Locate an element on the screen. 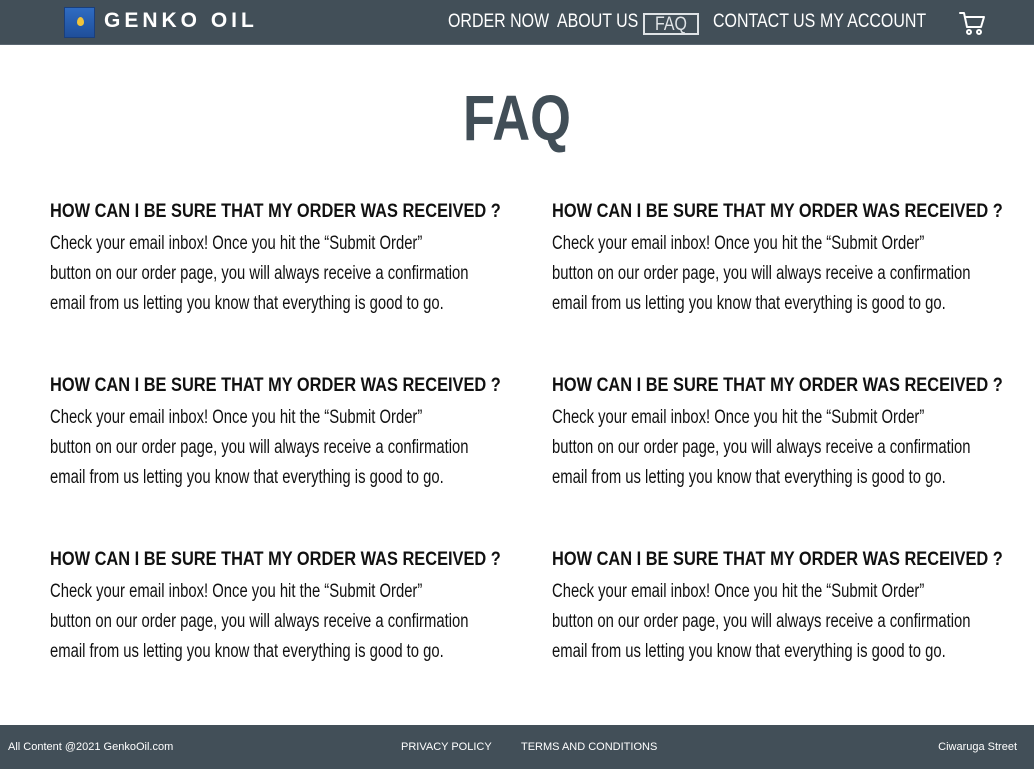  footer-address: Ciwaruga Street is located at coordinates (977, 747).